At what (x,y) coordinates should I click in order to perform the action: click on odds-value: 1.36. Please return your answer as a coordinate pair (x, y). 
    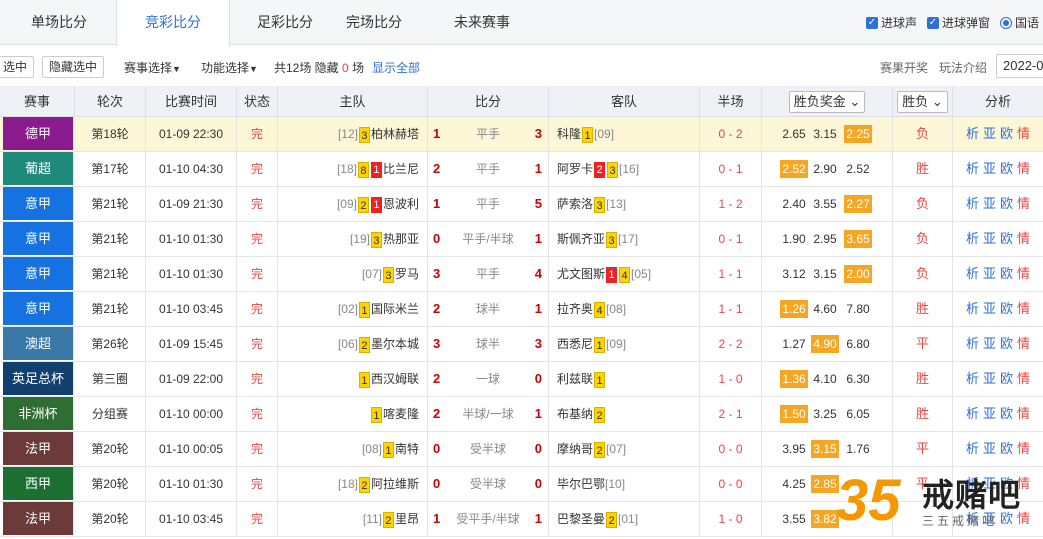
    Looking at the image, I should click on (794, 379).